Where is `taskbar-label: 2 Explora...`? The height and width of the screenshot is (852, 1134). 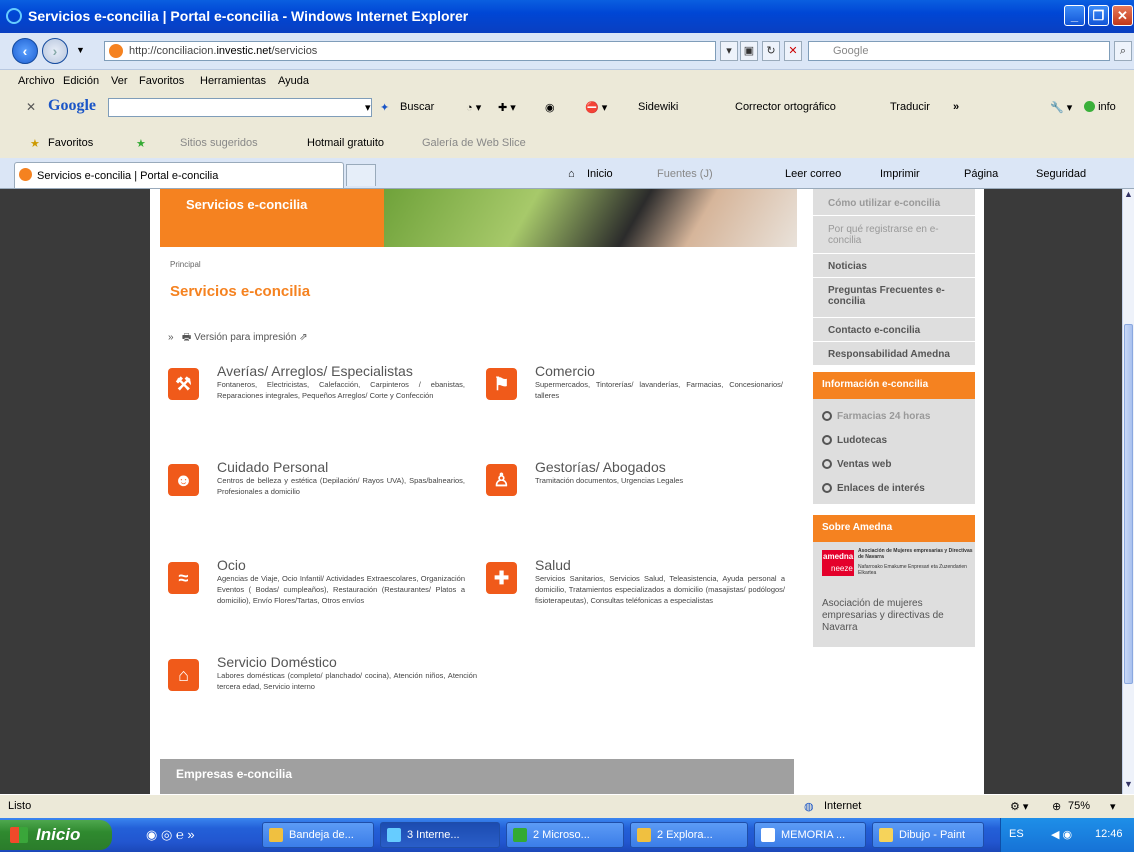 taskbar-label: 2 Explora... is located at coordinates (685, 835).